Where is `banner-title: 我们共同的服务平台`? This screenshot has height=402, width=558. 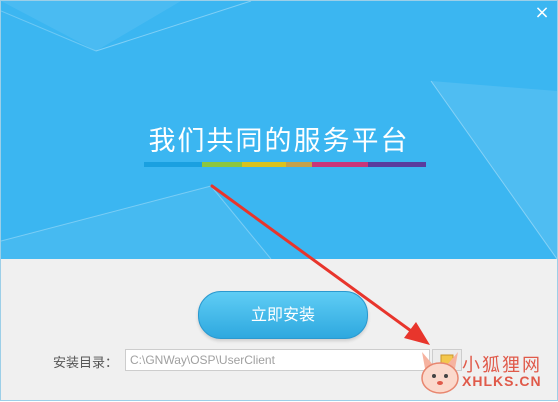
banner-title: 我们共同的服务平台 is located at coordinates (279, 141).